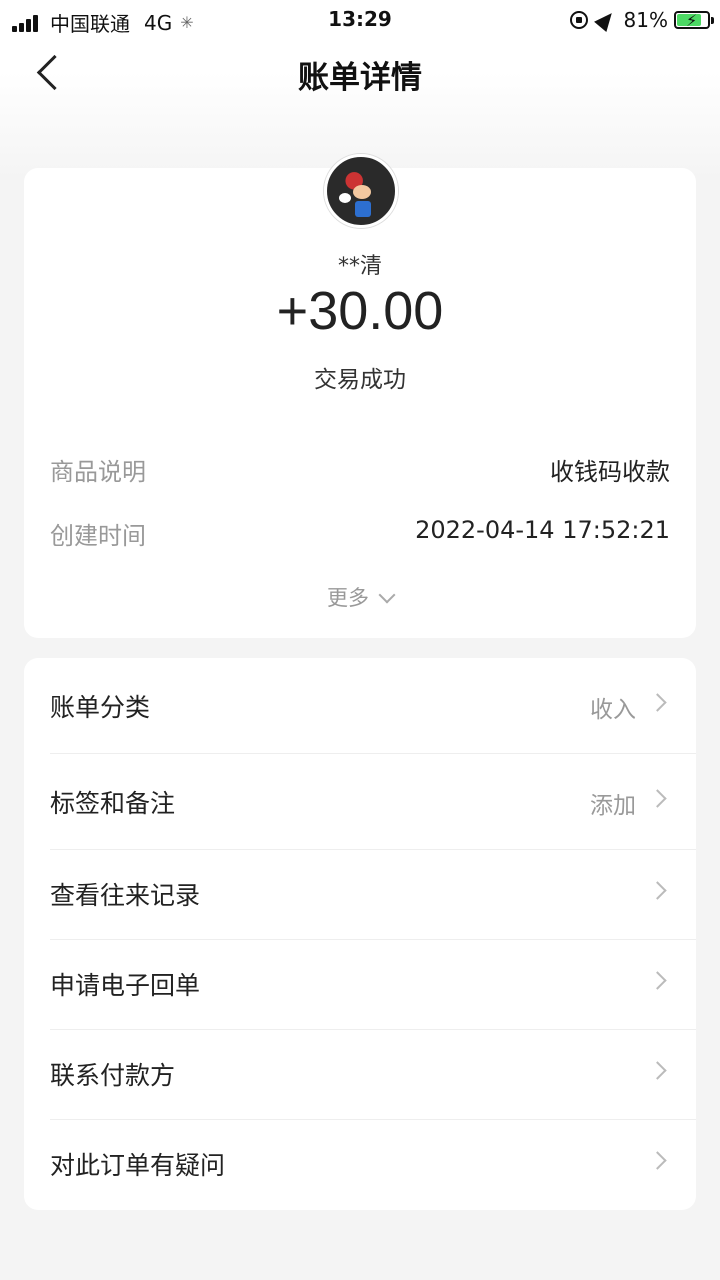 This screenshot has width=720, height=1280. What do you see at coordinates (125, 895) in the screenshot?
I see `list-item-label: 查看往来记录` at bounding box center [125, 895].